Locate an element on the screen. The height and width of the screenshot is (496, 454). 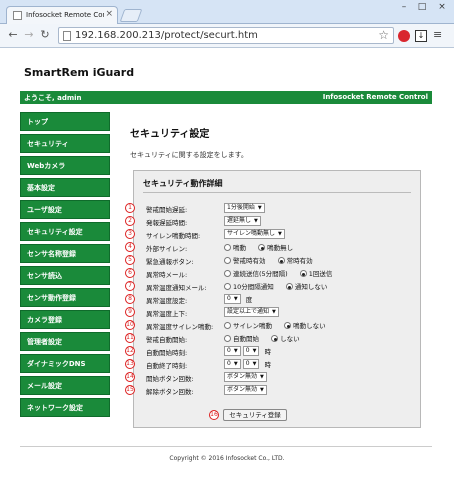
alert-mail-radio-continuous: 連続送信(5分間隔) is located at coordinates (256, 273).